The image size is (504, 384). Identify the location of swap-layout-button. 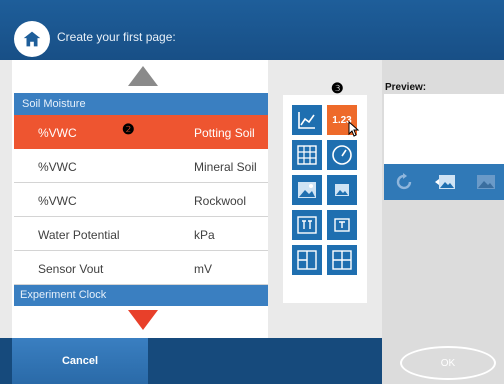
(445, 182).